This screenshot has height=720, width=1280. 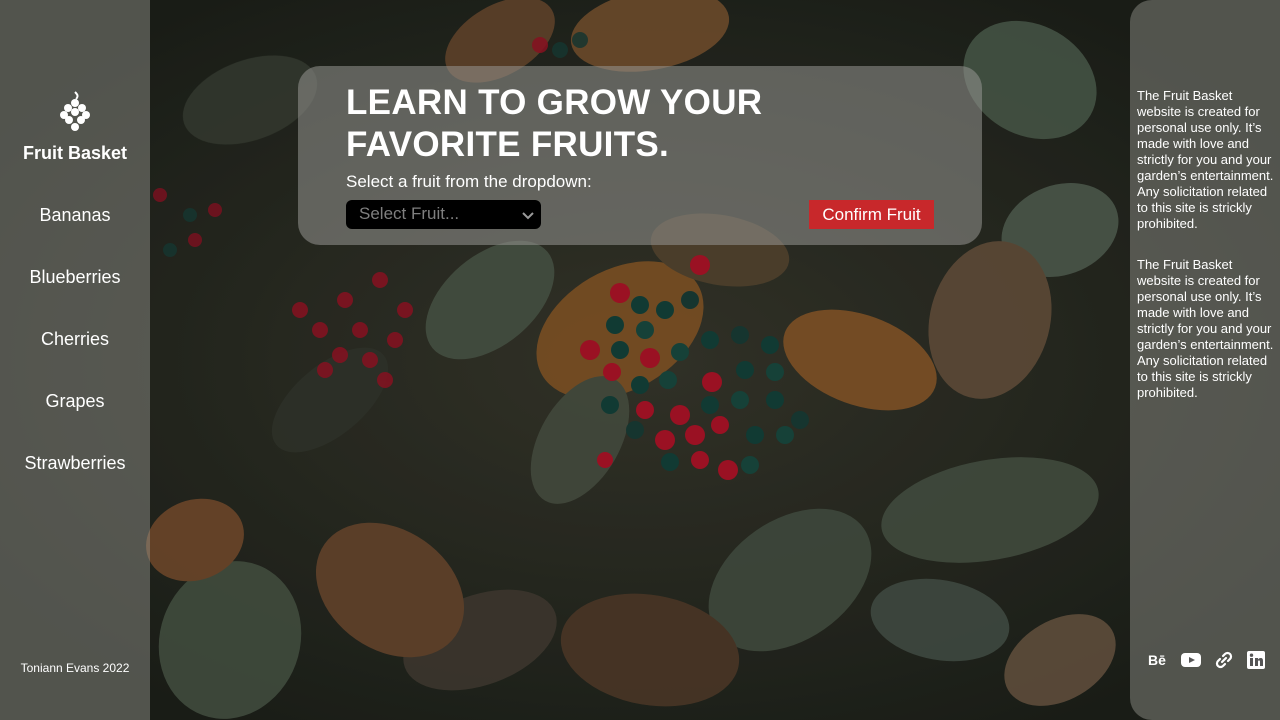 What do you see at coordinates (75, 481) in the screenshot?
I see `nav-item-strawberries: Strawberries` at bounding box center [75, 481].